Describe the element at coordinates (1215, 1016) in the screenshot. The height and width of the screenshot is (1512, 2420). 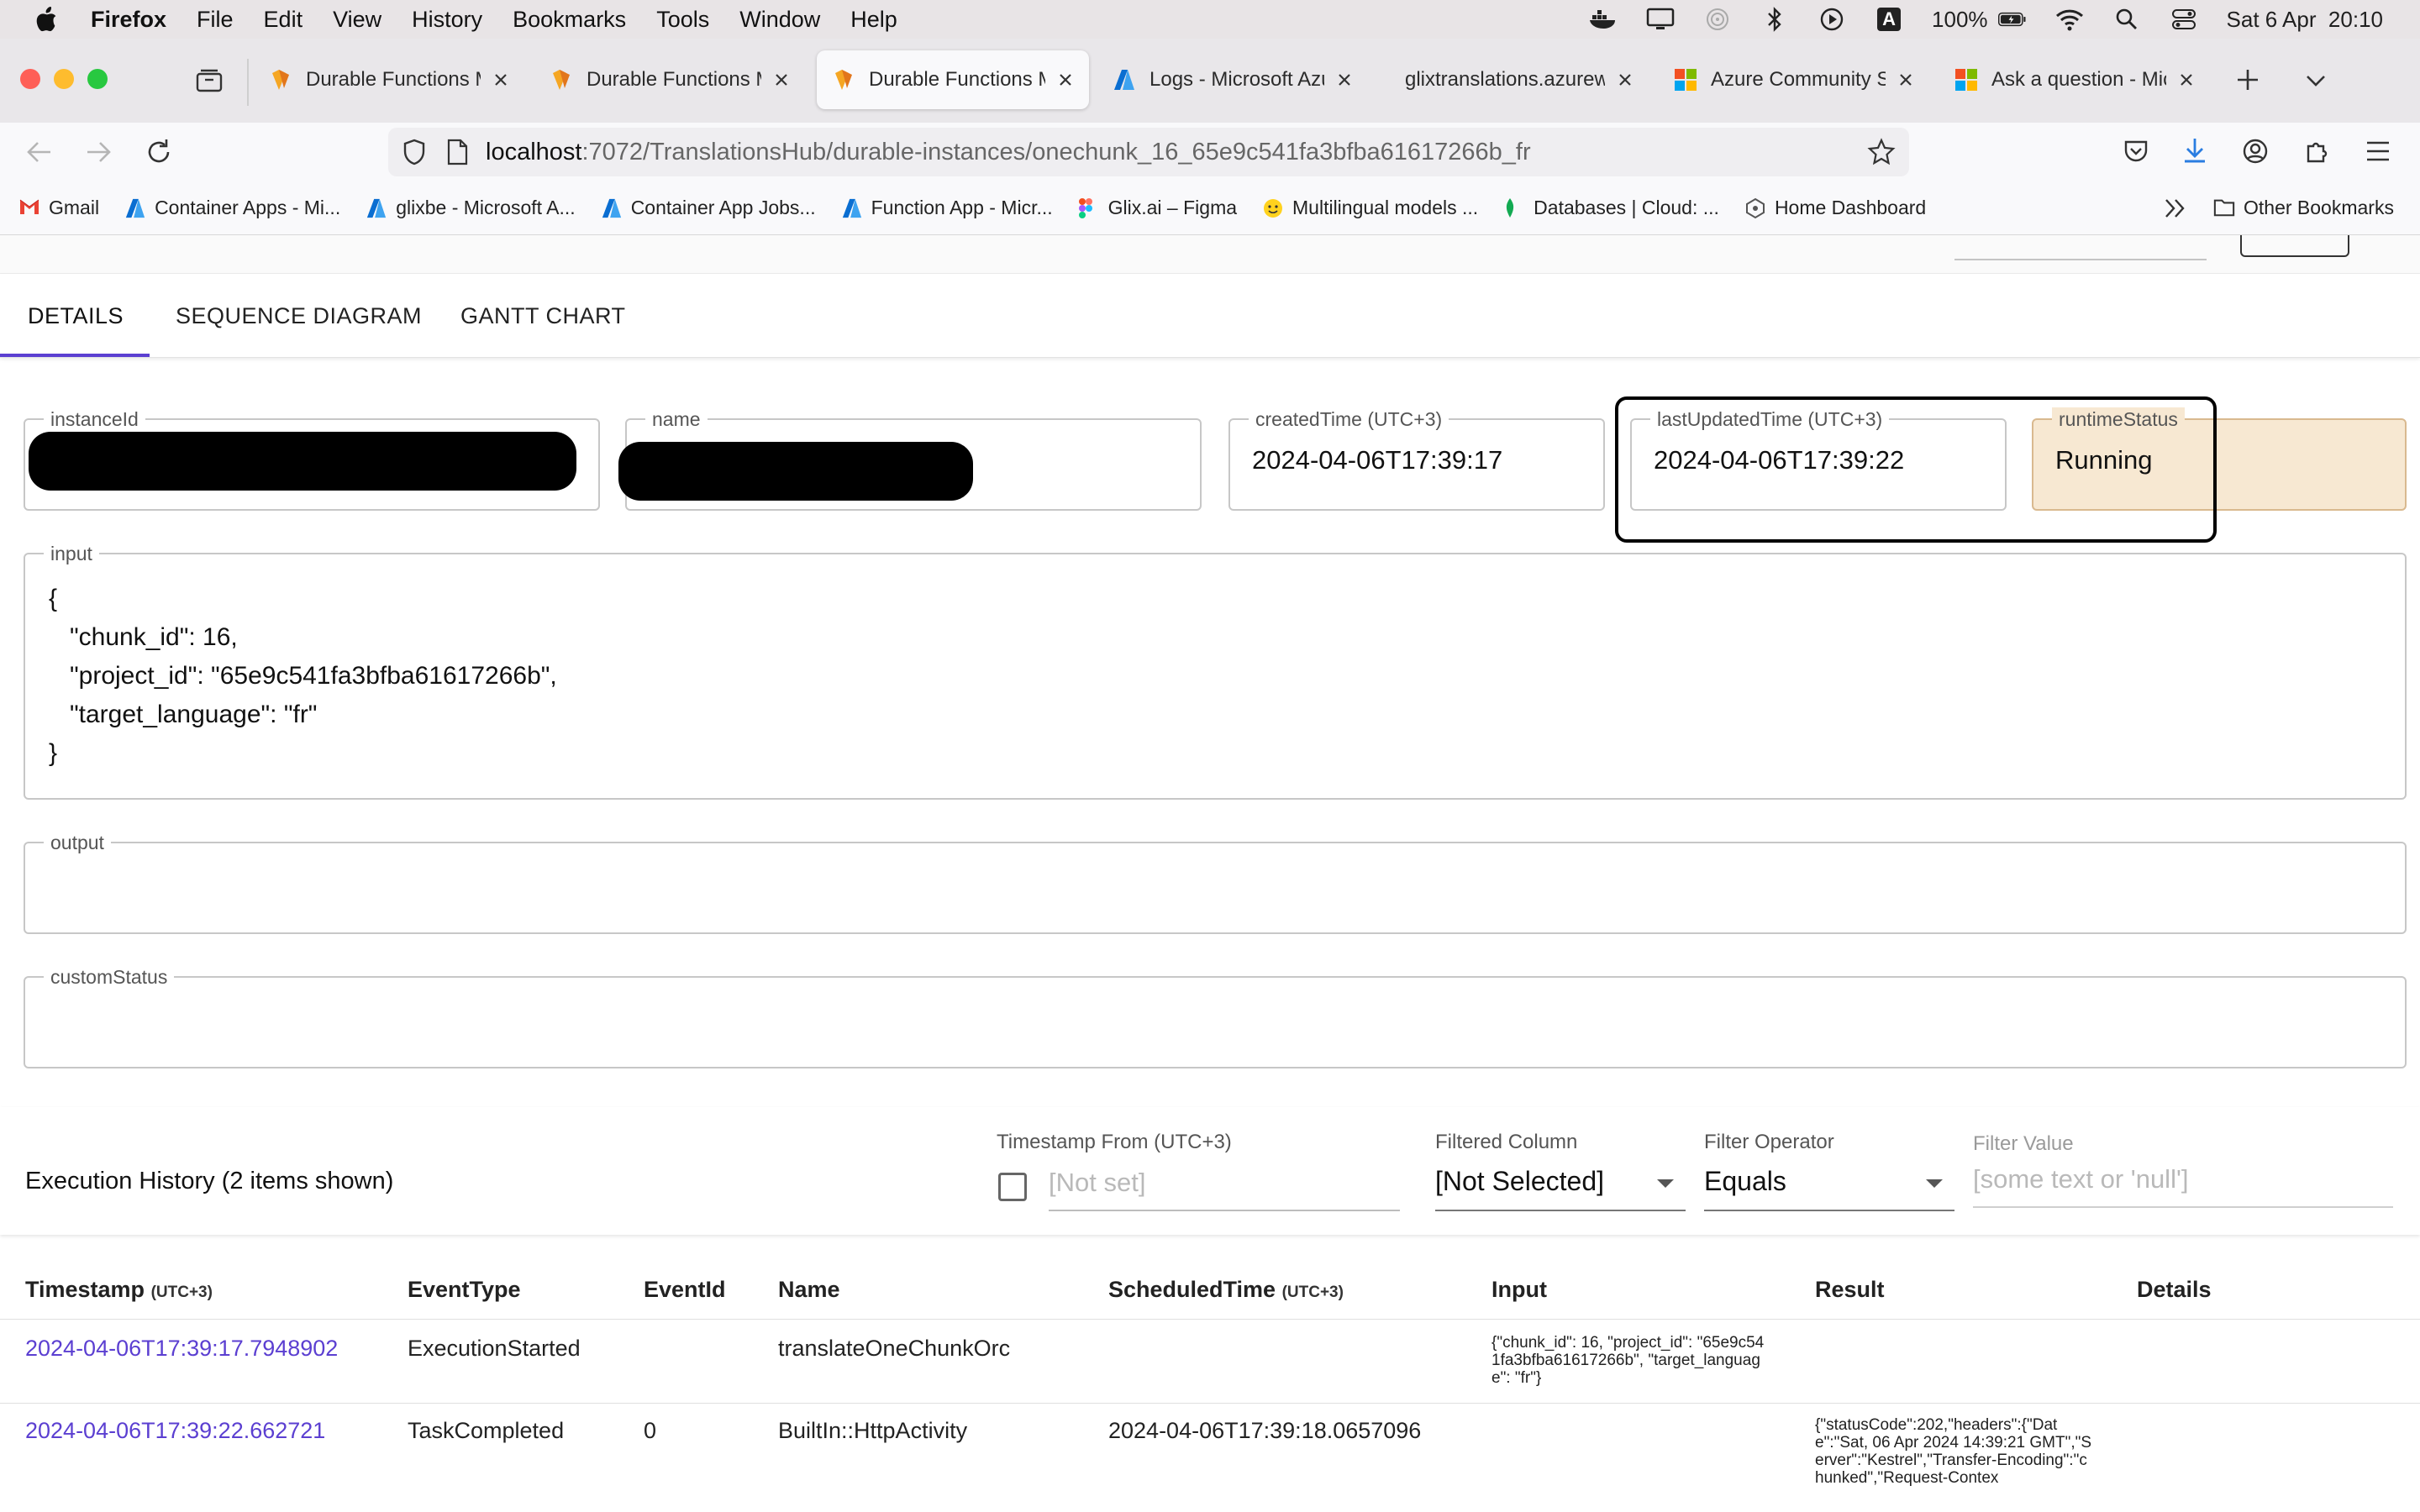
I see `custom-status-field: customStatus` at that location.